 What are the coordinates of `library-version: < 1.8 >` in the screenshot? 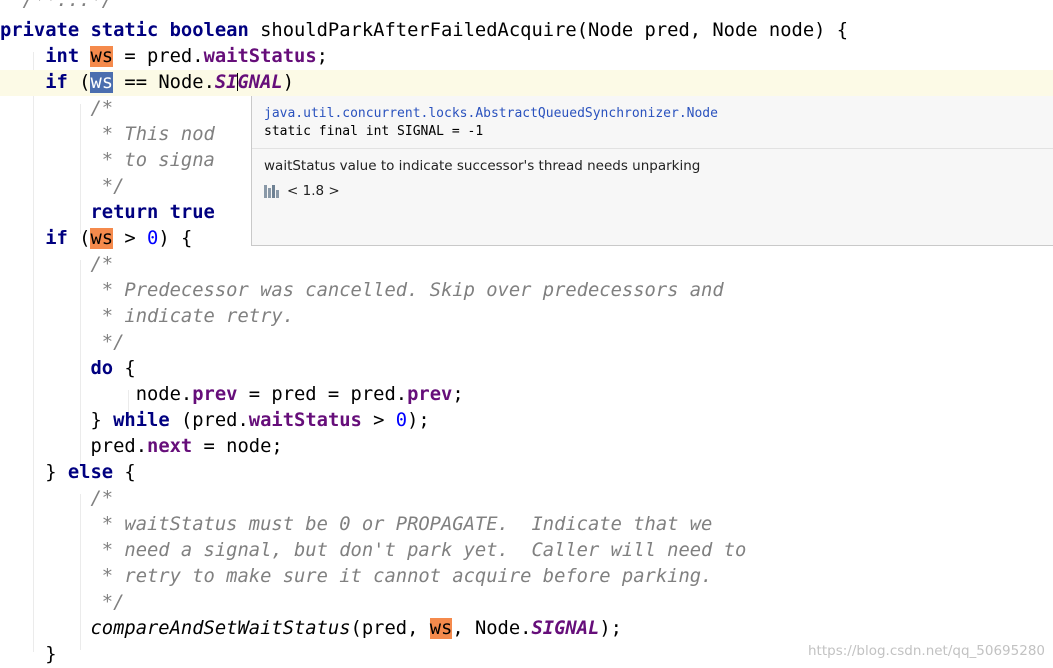 It's located at (313, 191).